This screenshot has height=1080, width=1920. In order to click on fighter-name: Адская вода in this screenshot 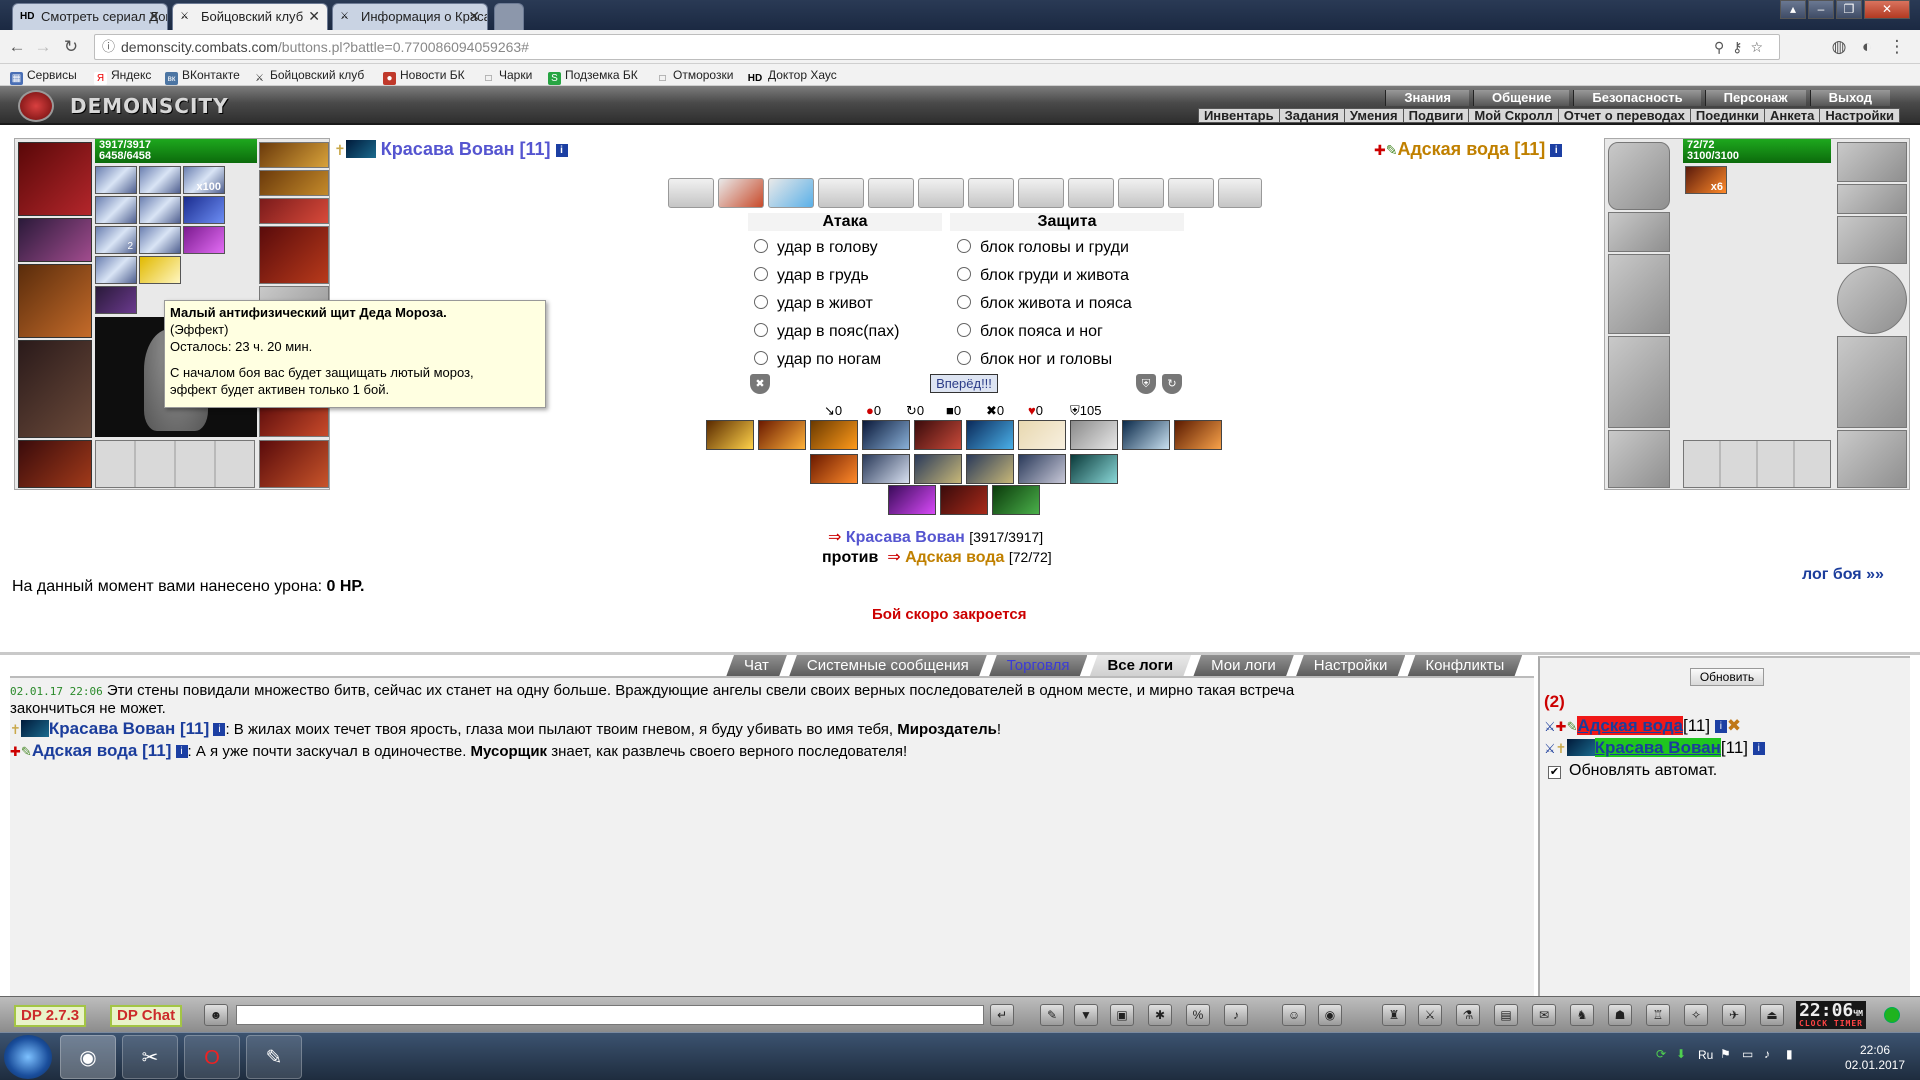, I will do `click(1630, 725)`.